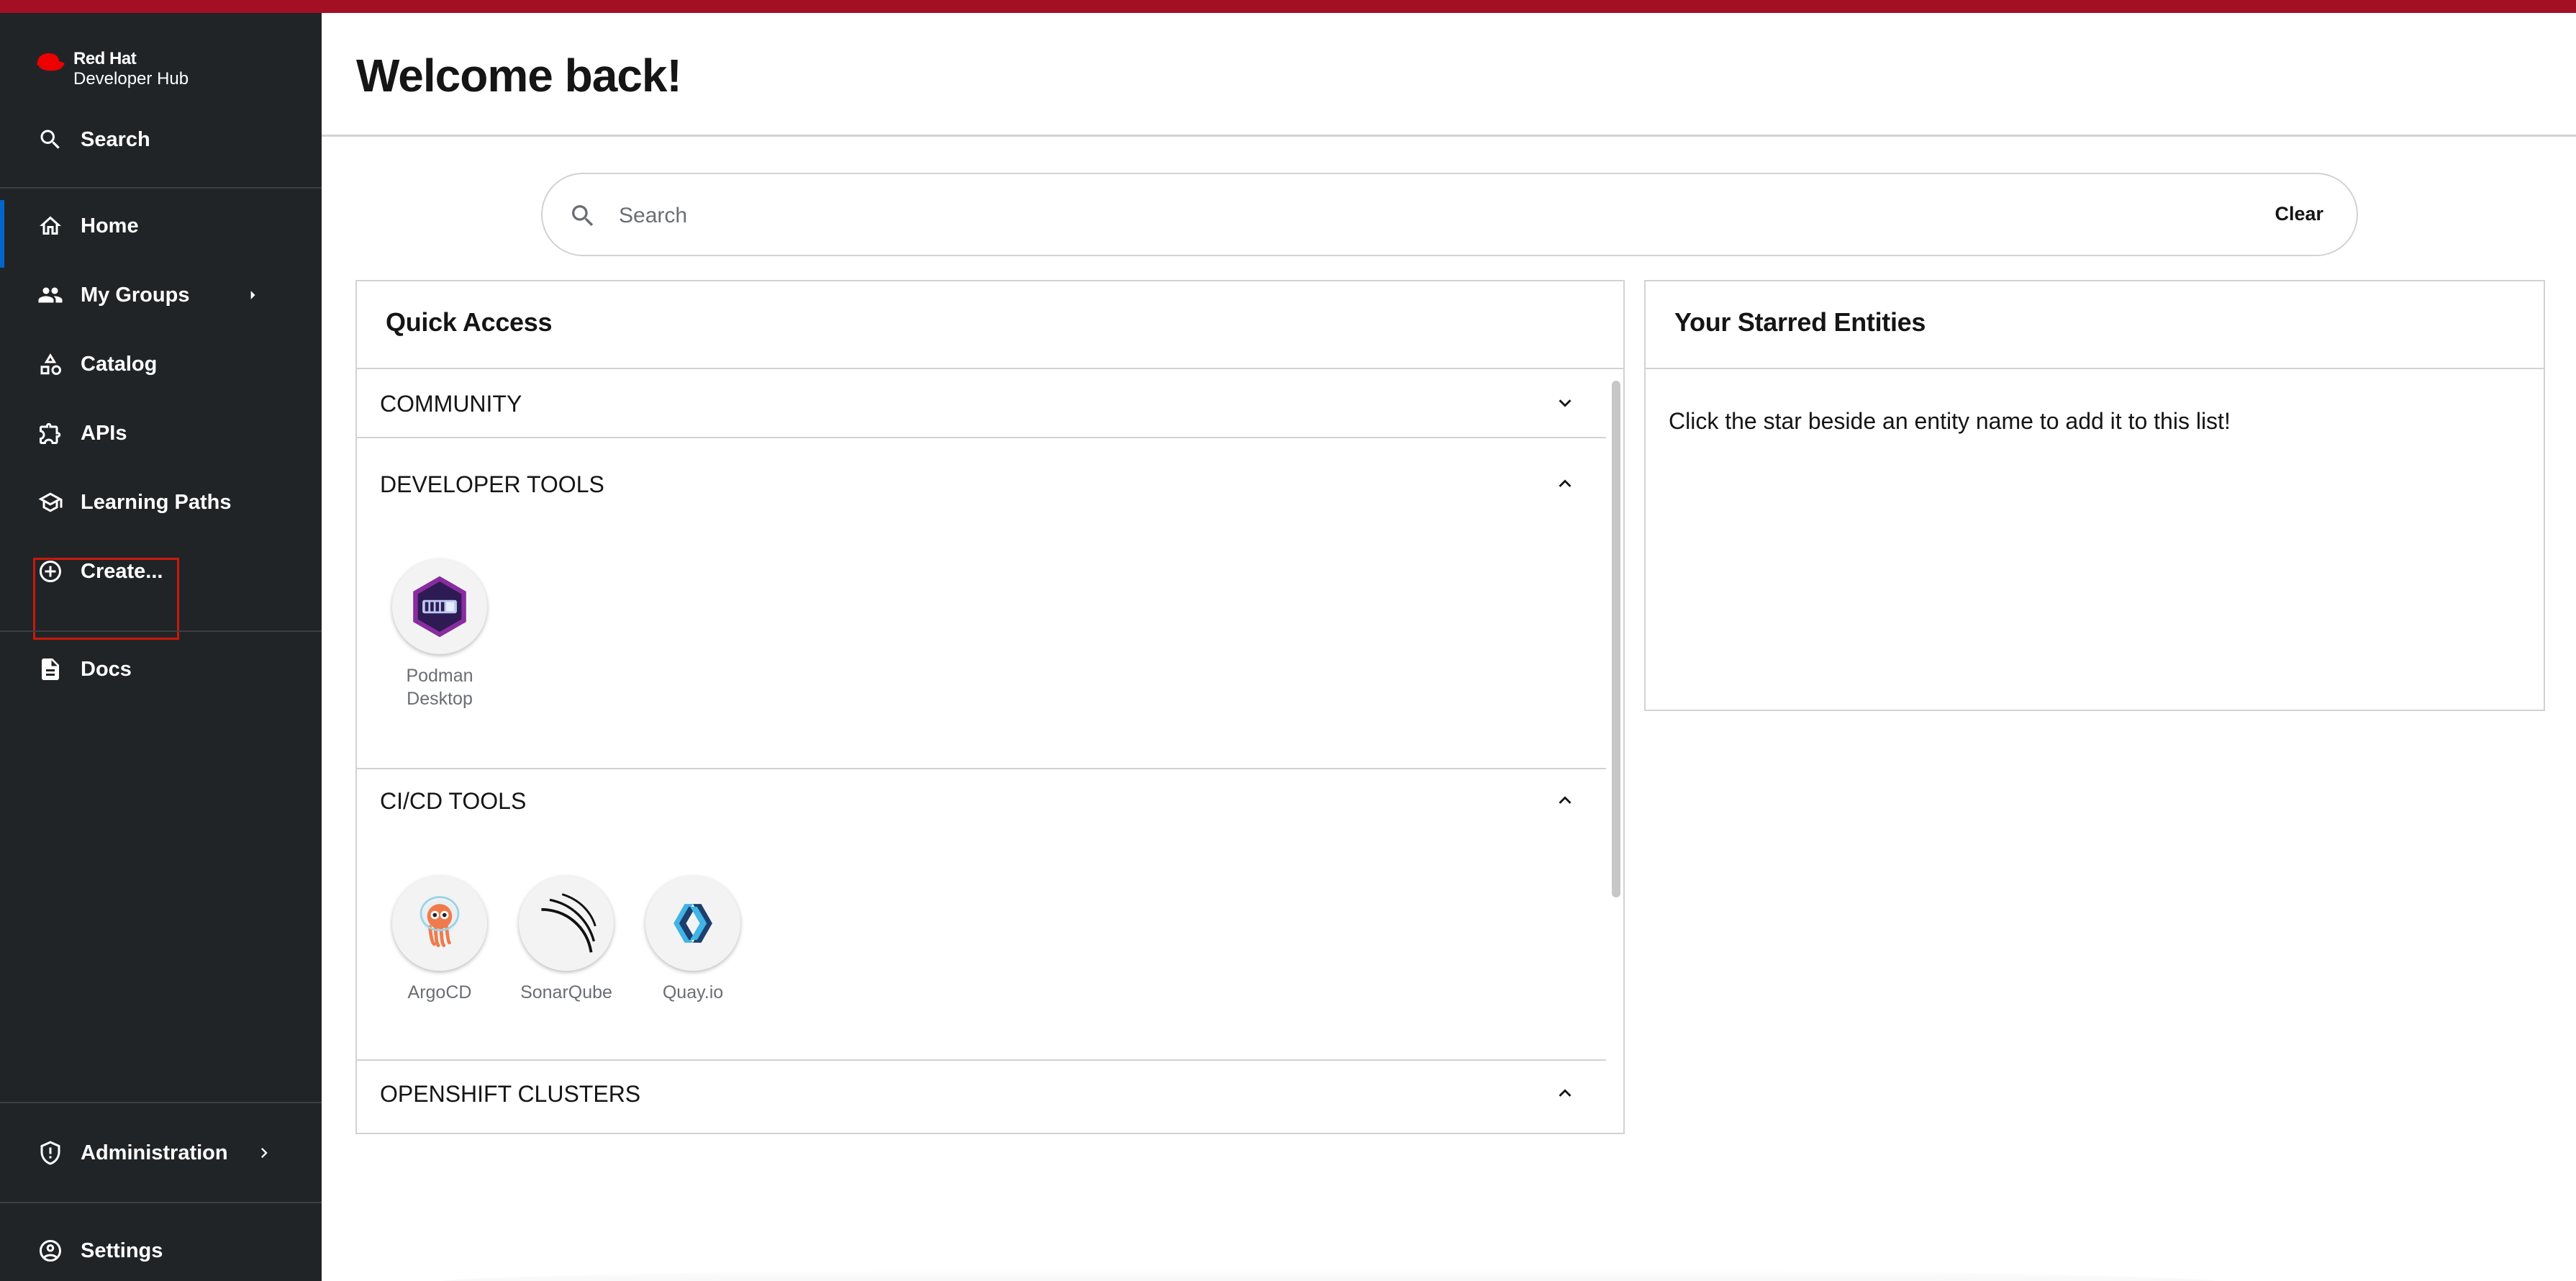 The image size is (2576, 1281). Describe the element at coordinates (519, 75) in the screenshot. I see `page-title: Welcome back!` at that location.